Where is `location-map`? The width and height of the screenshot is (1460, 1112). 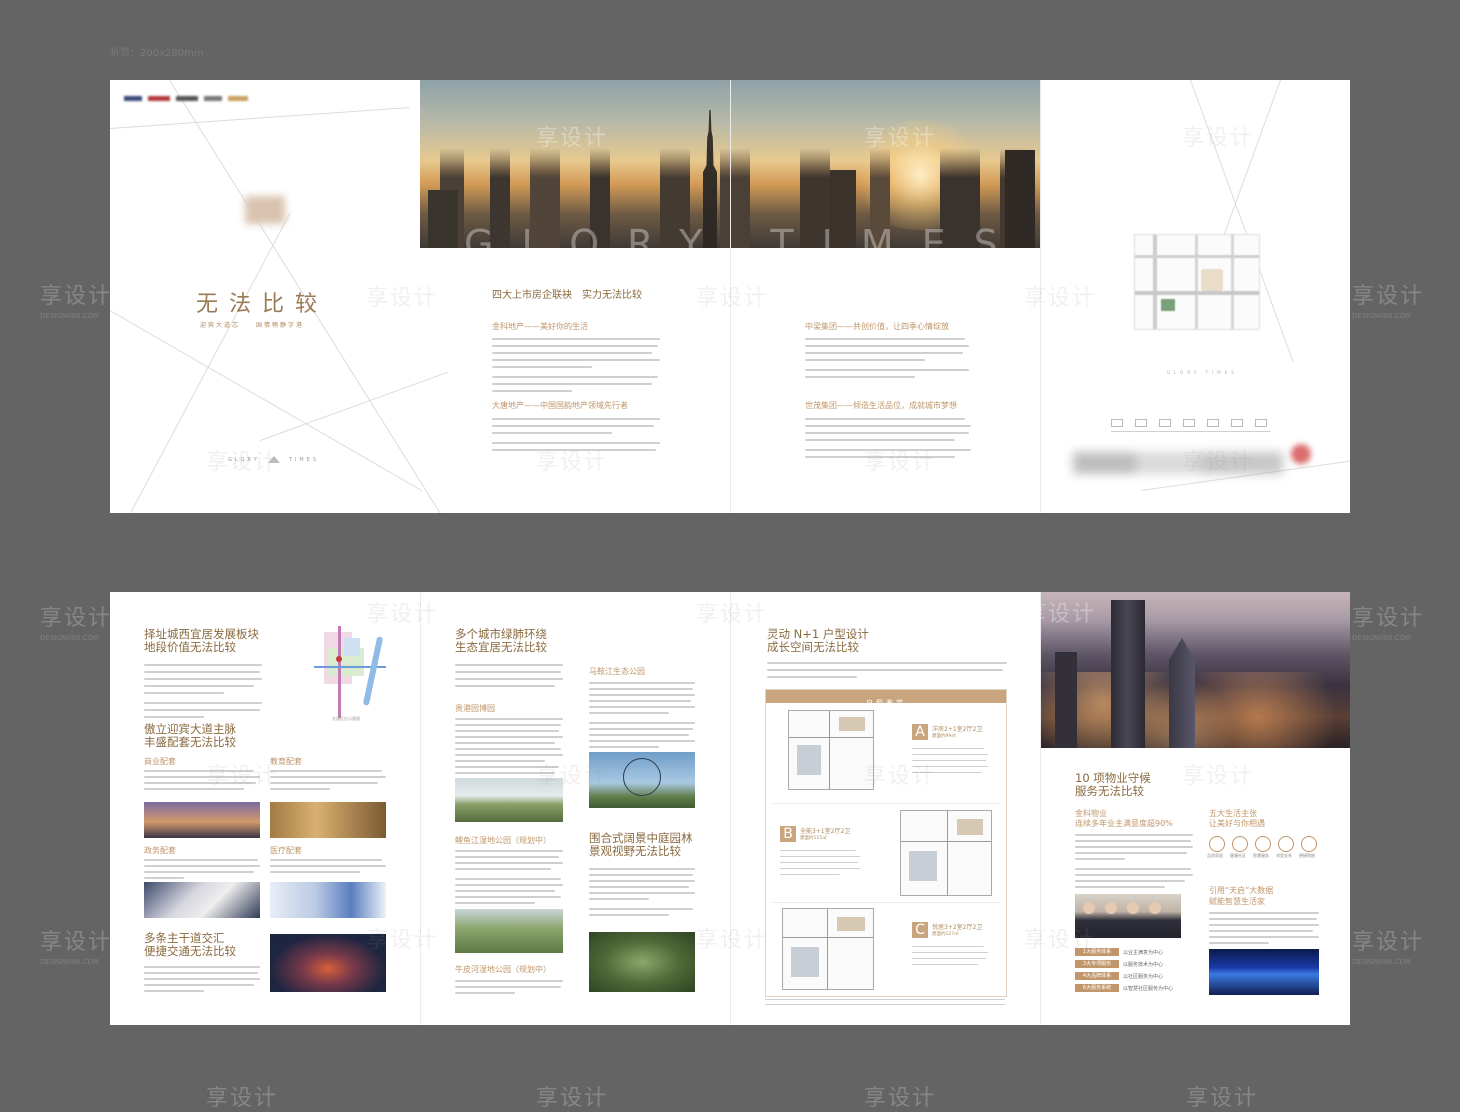 location-map is located at coordinates (1197, 282).